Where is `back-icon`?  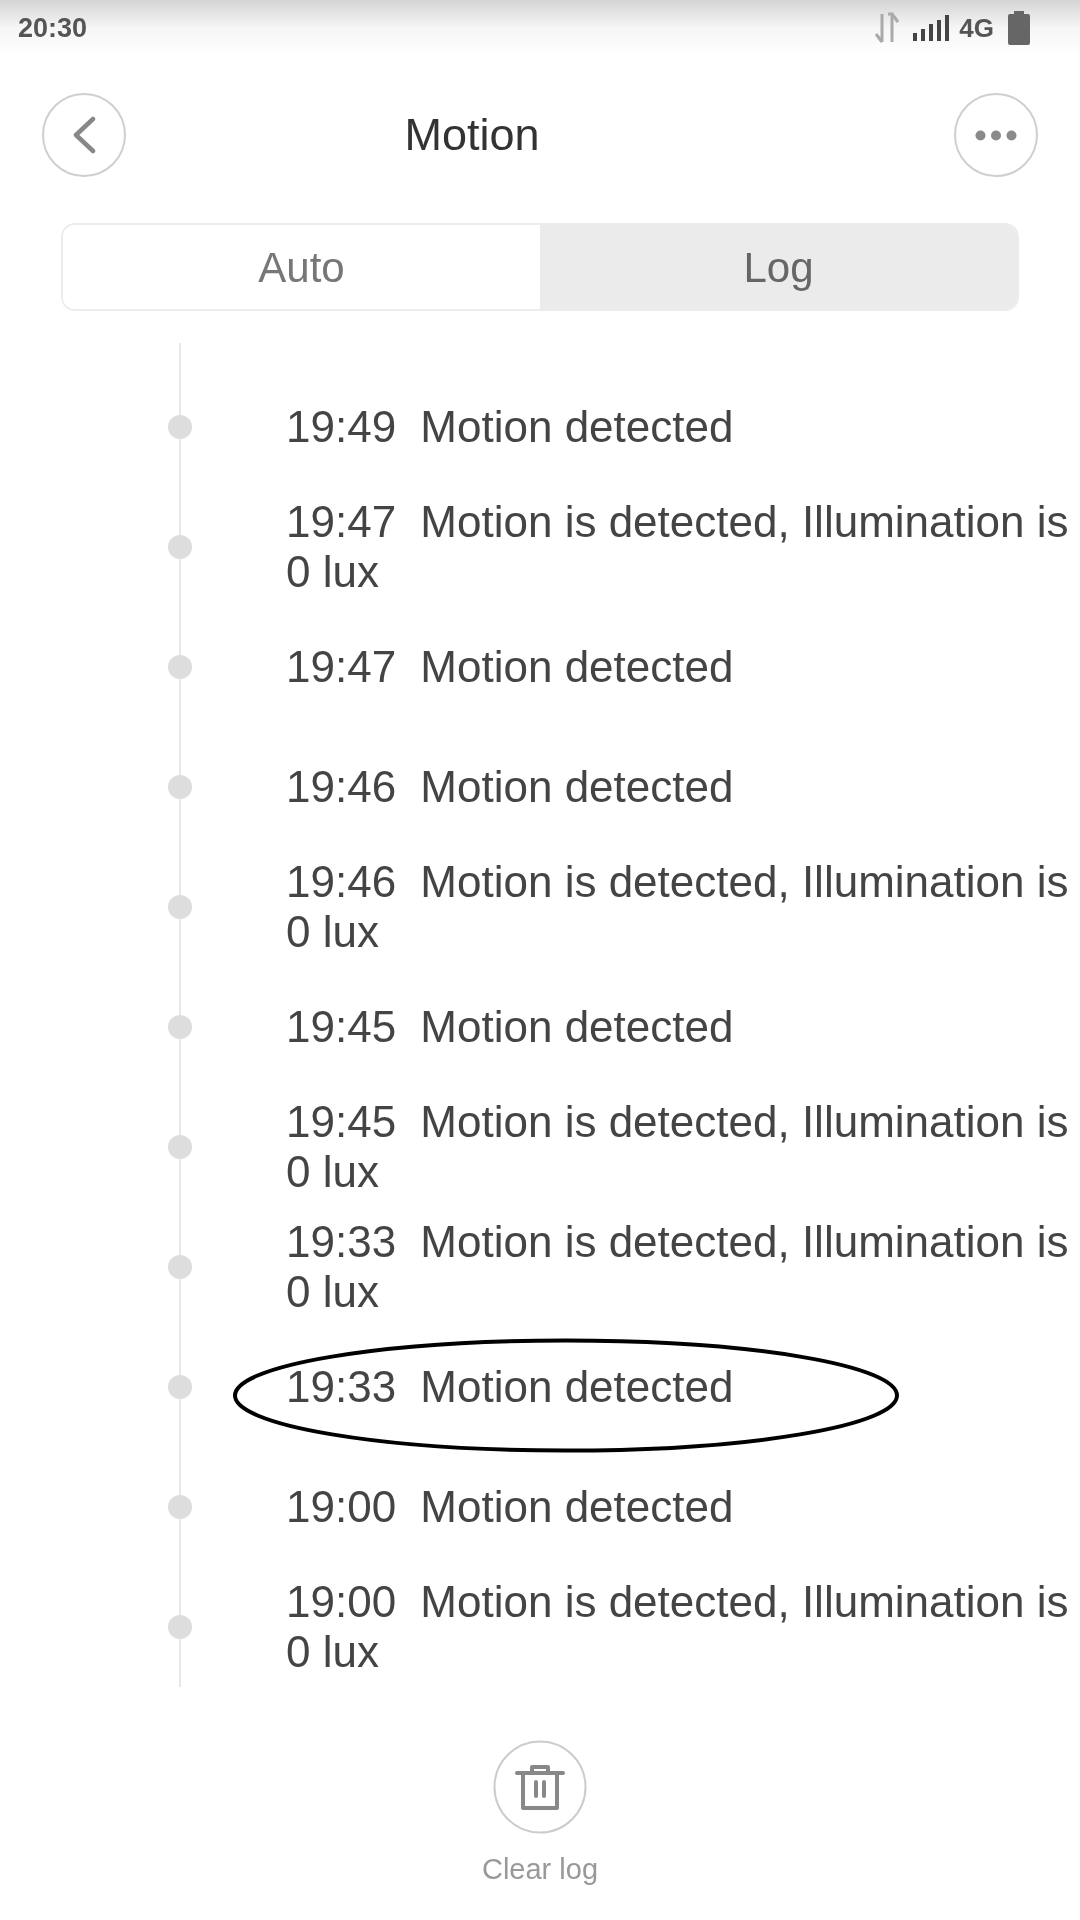 back-icon is located at coordinates (84, 135).